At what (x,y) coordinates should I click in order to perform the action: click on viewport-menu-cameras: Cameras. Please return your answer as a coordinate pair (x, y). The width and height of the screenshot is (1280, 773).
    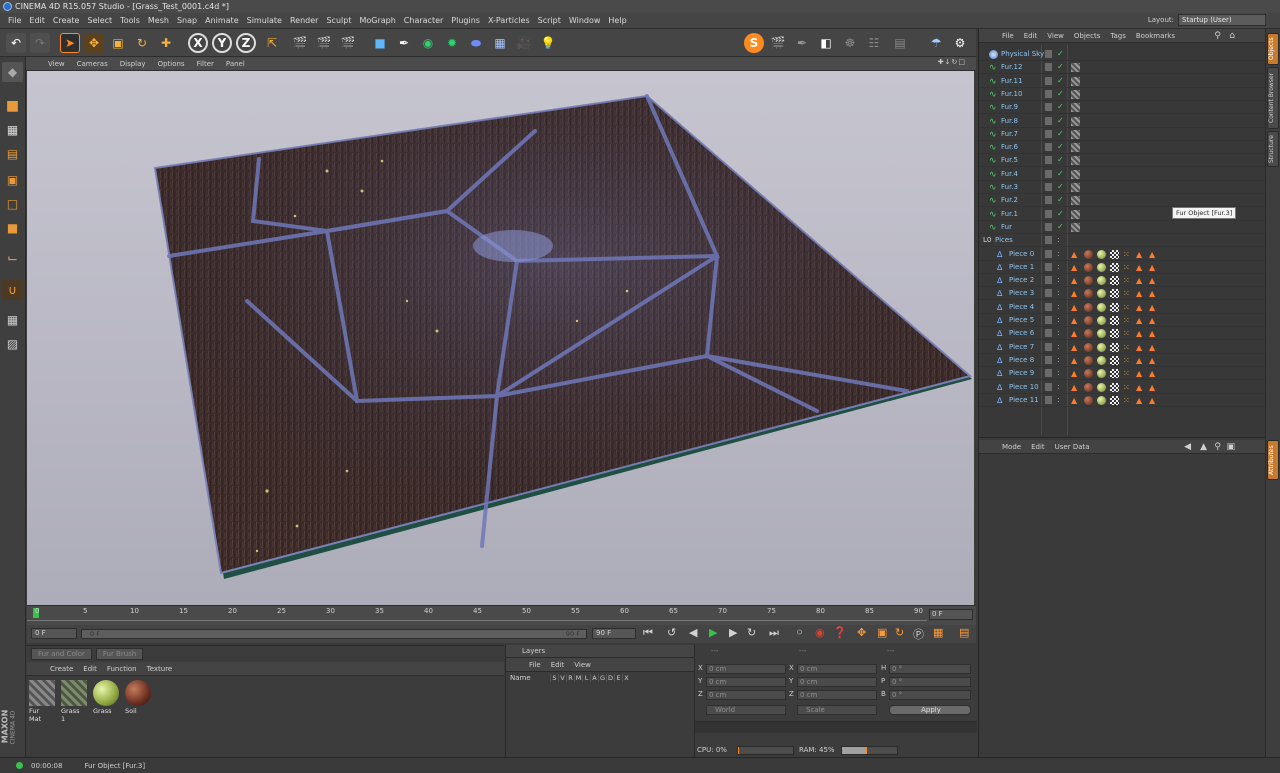
    Looking at the image, I should click on (92, 64).